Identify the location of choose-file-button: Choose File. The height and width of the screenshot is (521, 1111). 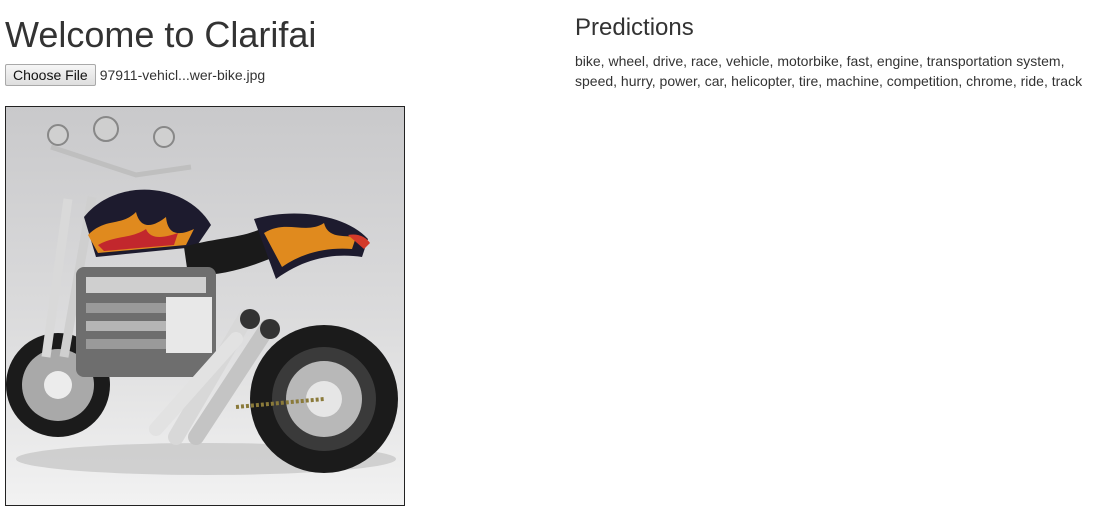
(50, 75).